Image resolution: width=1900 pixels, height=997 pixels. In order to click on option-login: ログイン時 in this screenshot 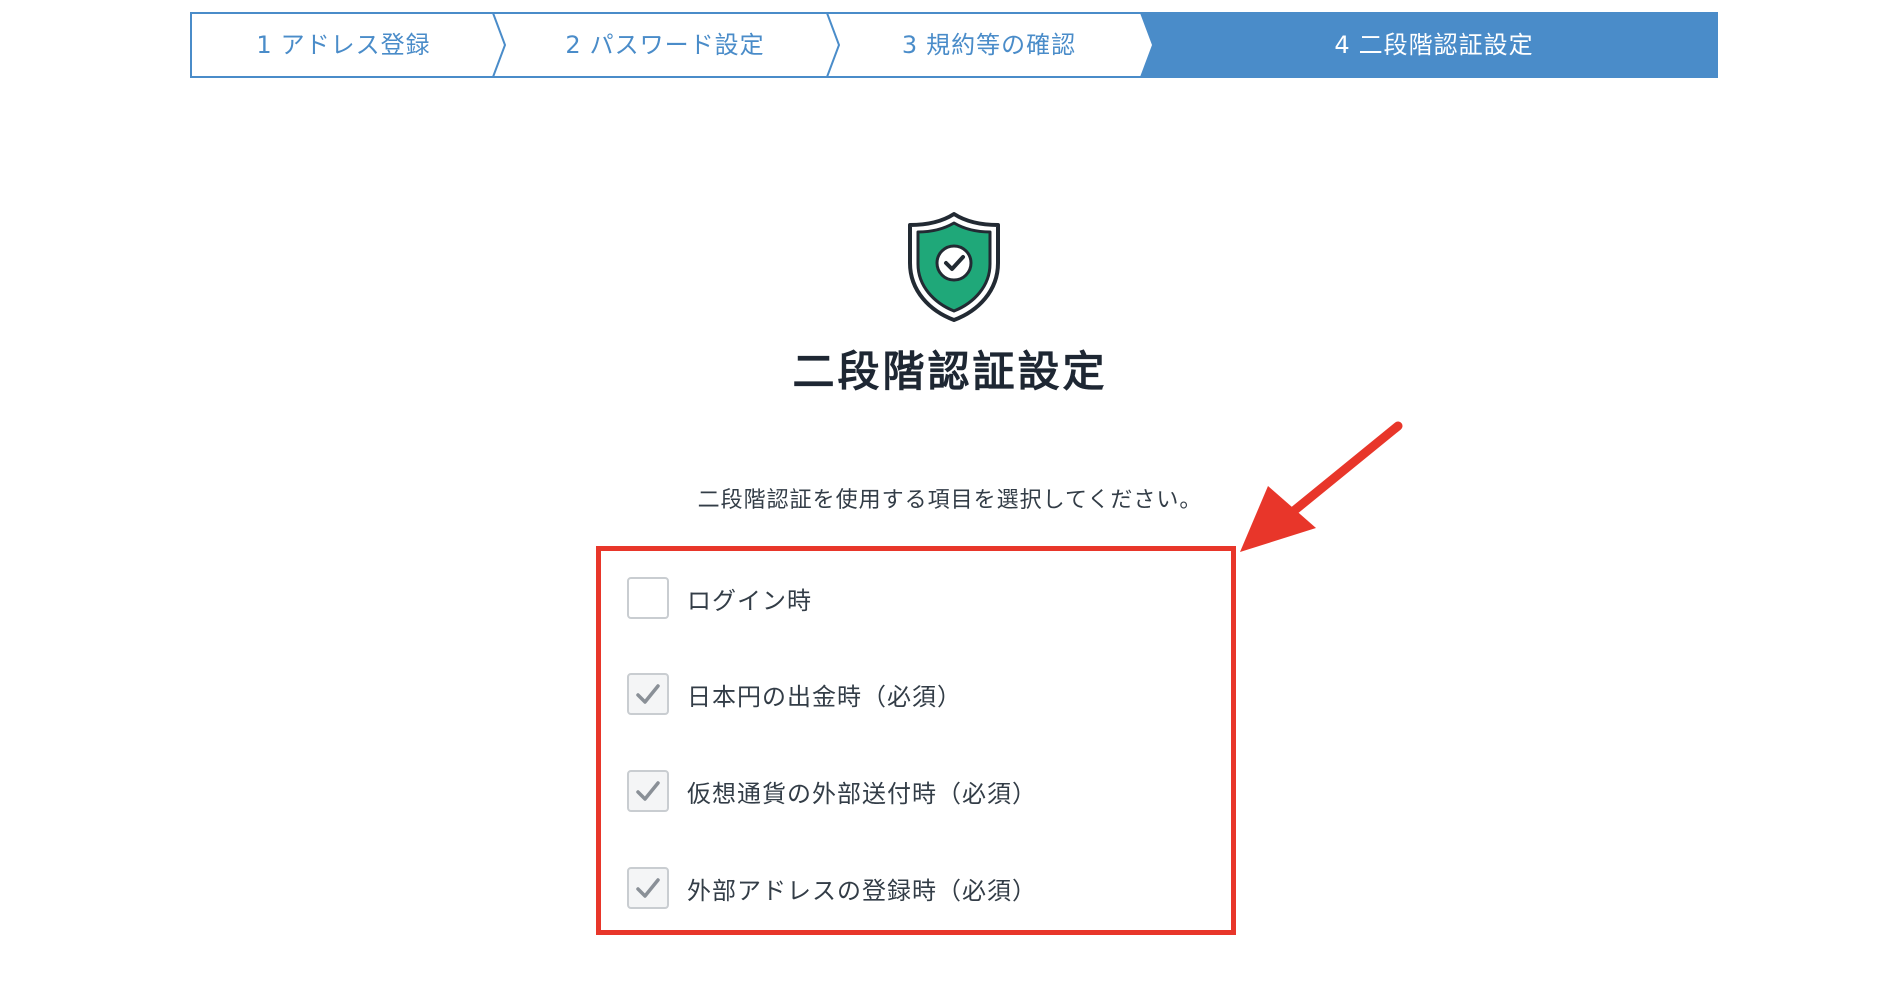, I will do `click(719, 598)`.